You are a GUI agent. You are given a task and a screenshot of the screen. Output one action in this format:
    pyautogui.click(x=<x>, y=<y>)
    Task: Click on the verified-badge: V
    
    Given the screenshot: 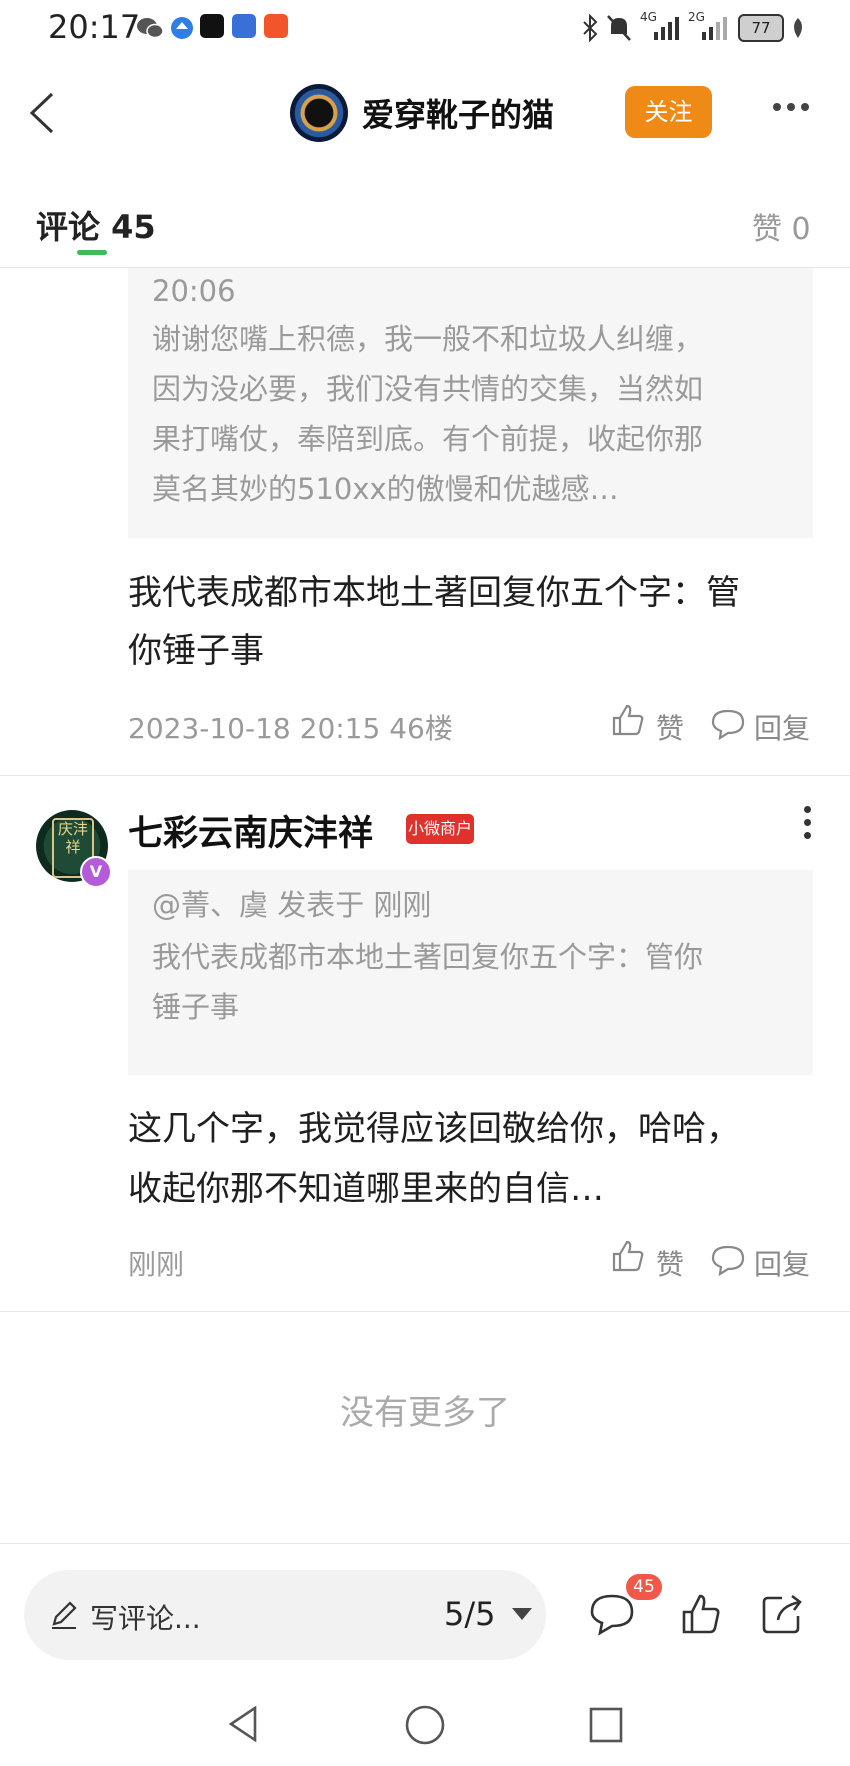 What is the action you would take?
    pyautogui.click(x=96, y=872)
    